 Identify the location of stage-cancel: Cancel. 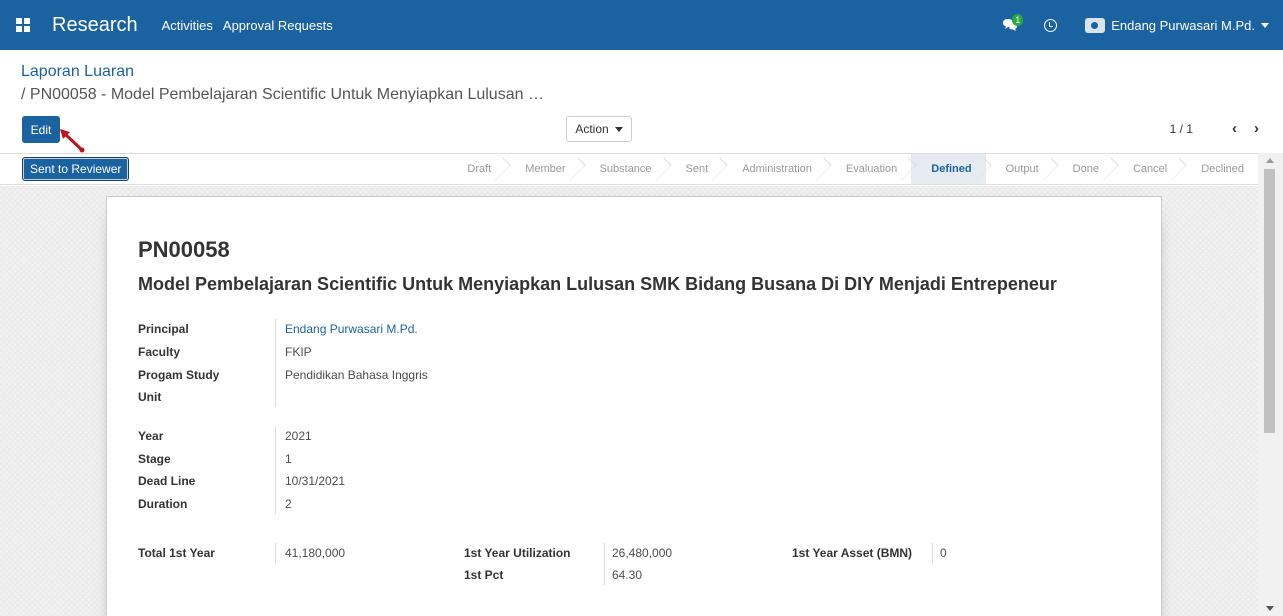
(1147, 169).